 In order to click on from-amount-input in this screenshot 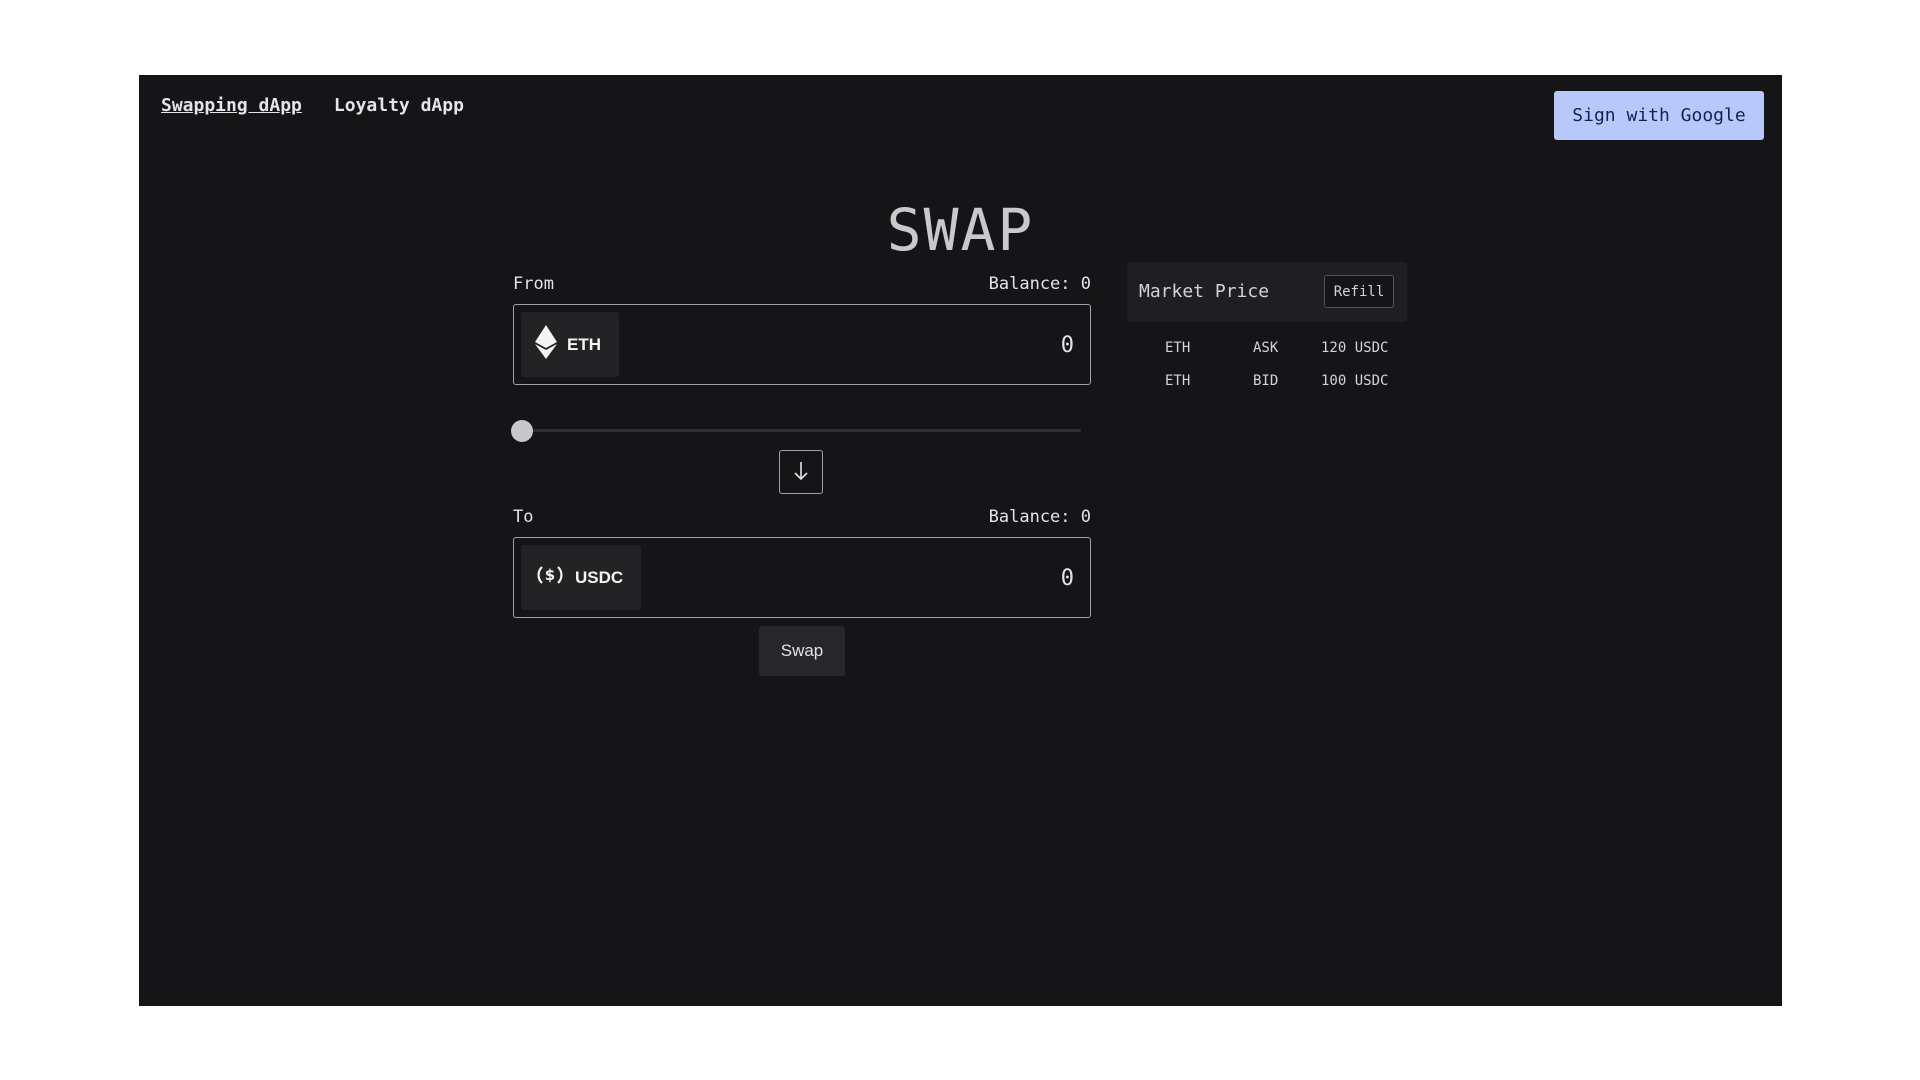, I will do `click(974, 345)`.